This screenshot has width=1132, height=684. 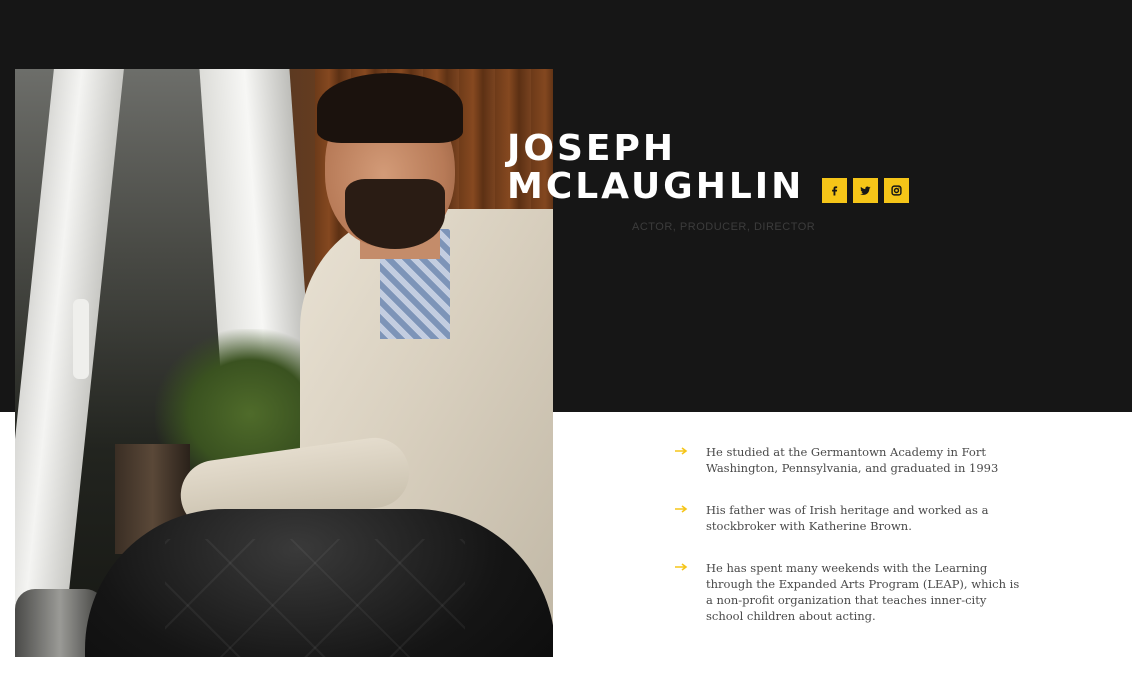 I want to click on profile-name: JOSEPH MCLAUGHLIN, so click(x=655, y=168).